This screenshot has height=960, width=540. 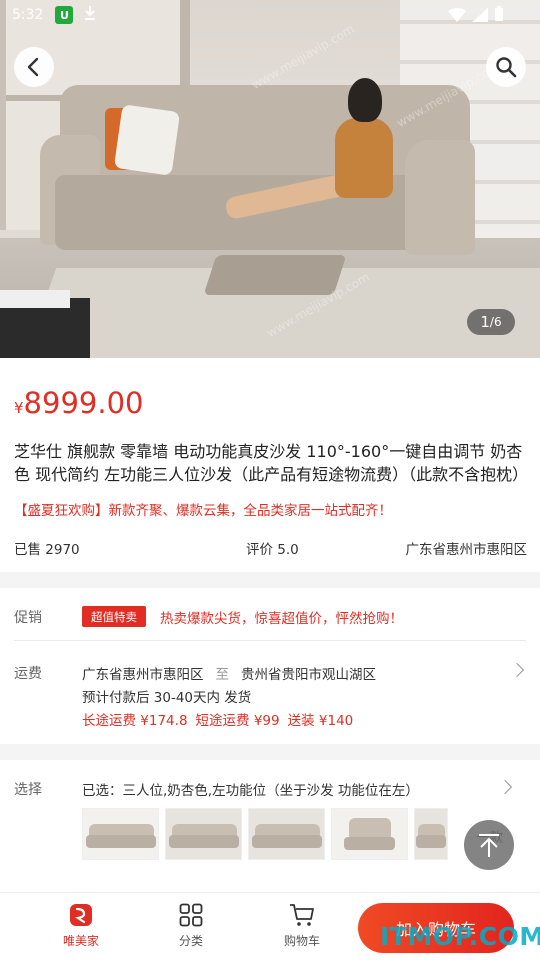 What do you see at coordinates (480, 16) in the screenshot?
I see `signal-icon` at bounding box center [480, 16].